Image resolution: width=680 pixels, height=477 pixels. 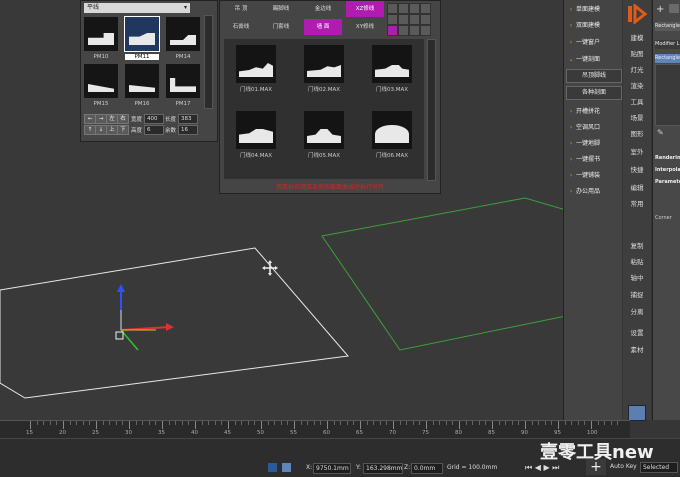 What do you see at coordinates (593, 60) in the screenshot?
I see `menu-item-one-click-section: ⌄ 一键剖面` at bounding box center [593, 60].